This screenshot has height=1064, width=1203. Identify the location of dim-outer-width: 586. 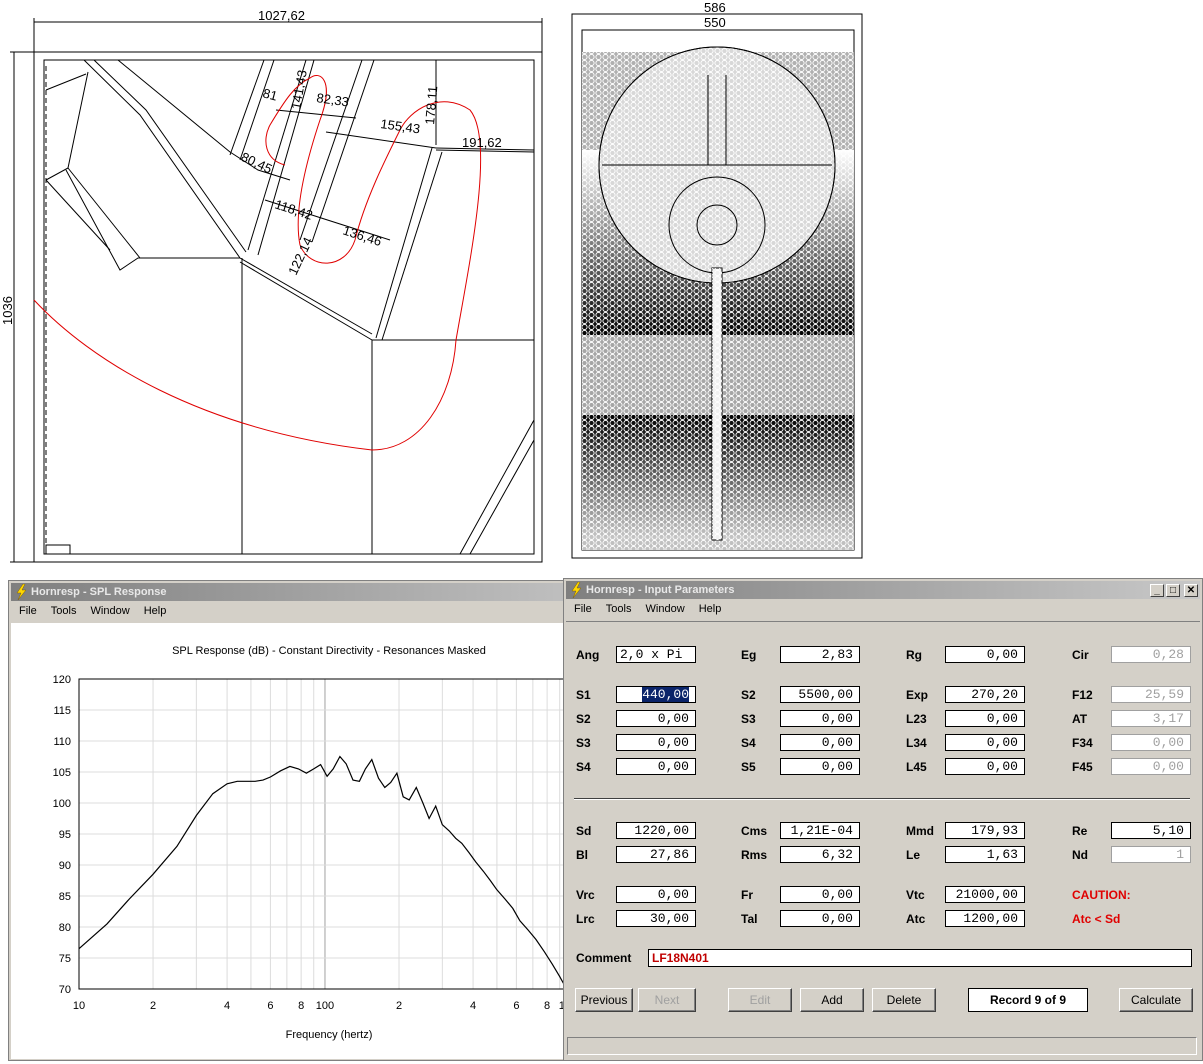
(715, 7).